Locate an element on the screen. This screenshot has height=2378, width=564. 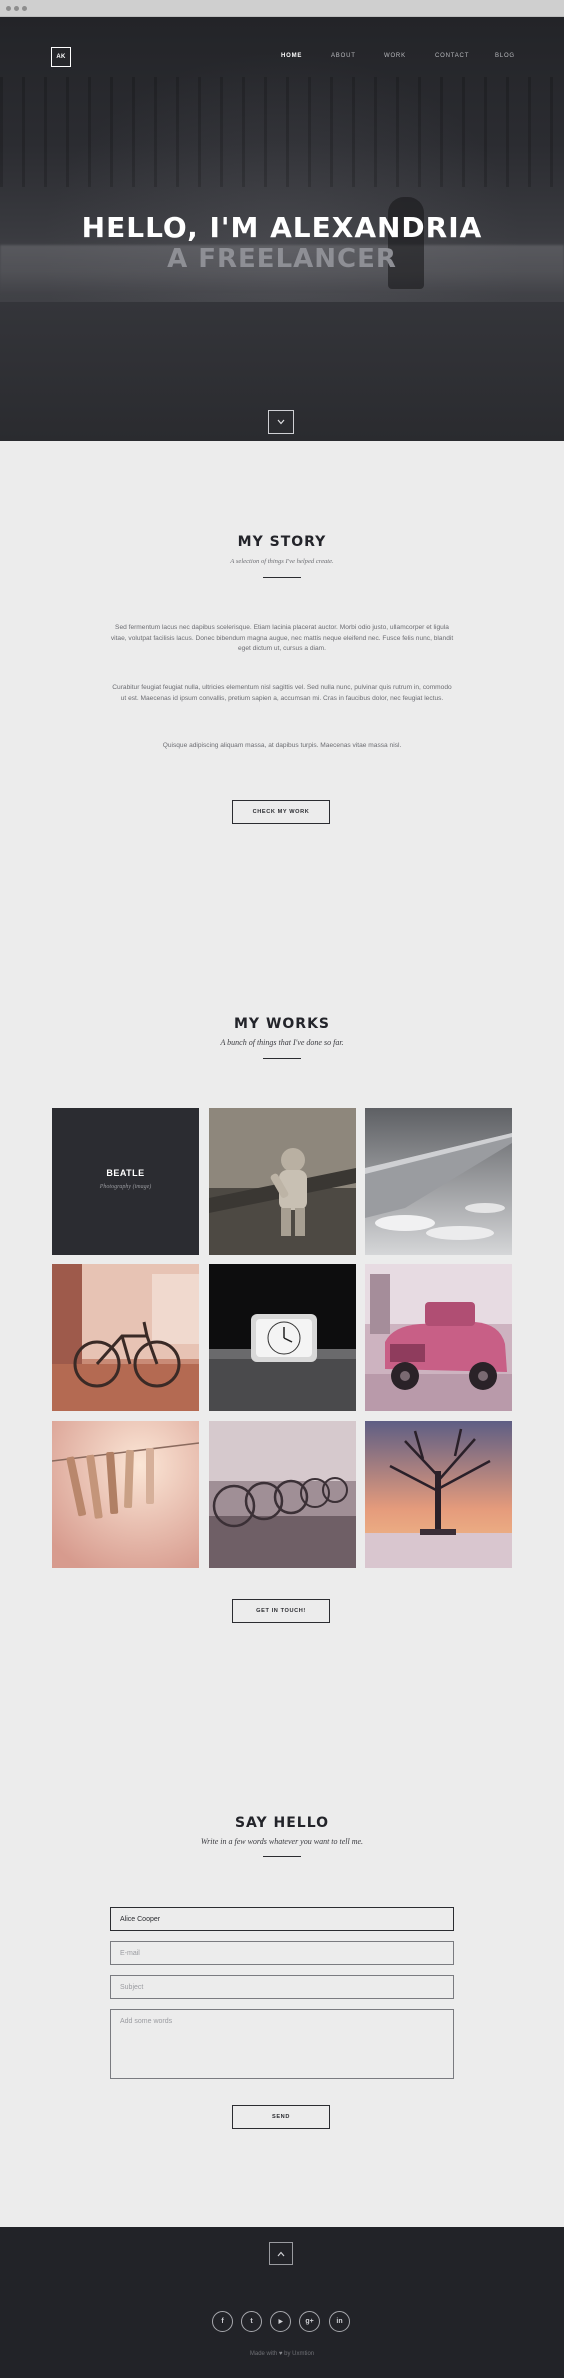
contact-divider is located at coordinates (282, 1856).